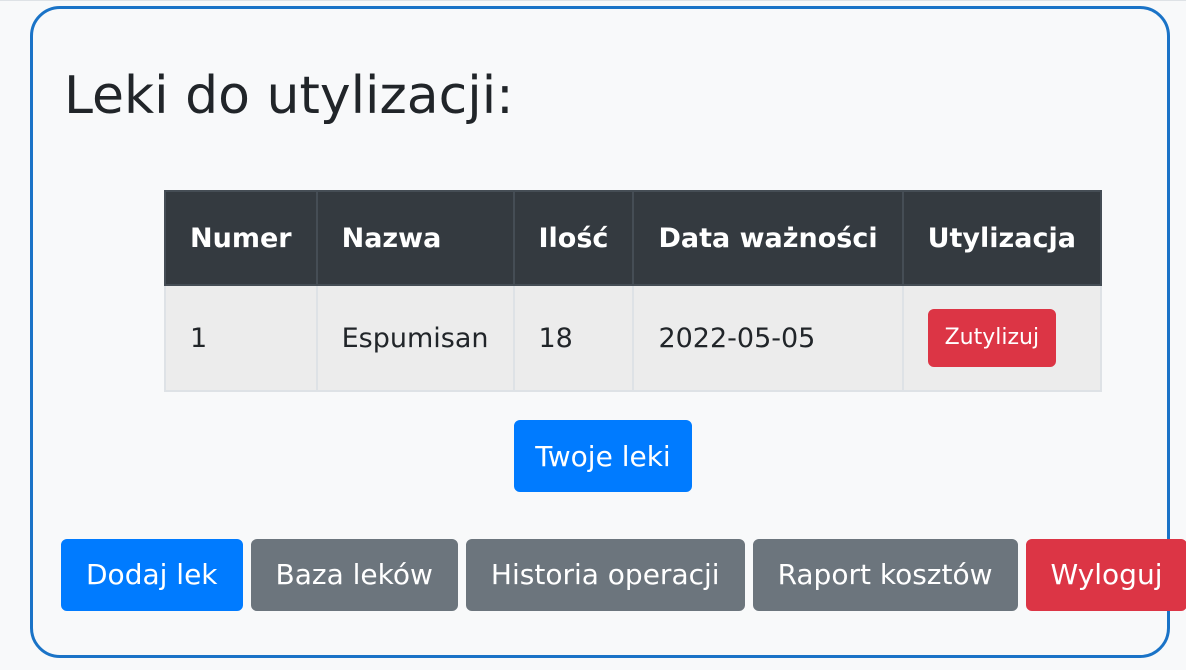 The height and width of the screenshot is (670, 1186). I want to click on cell-utilization: Zutylizuj, so click(1001, 338).